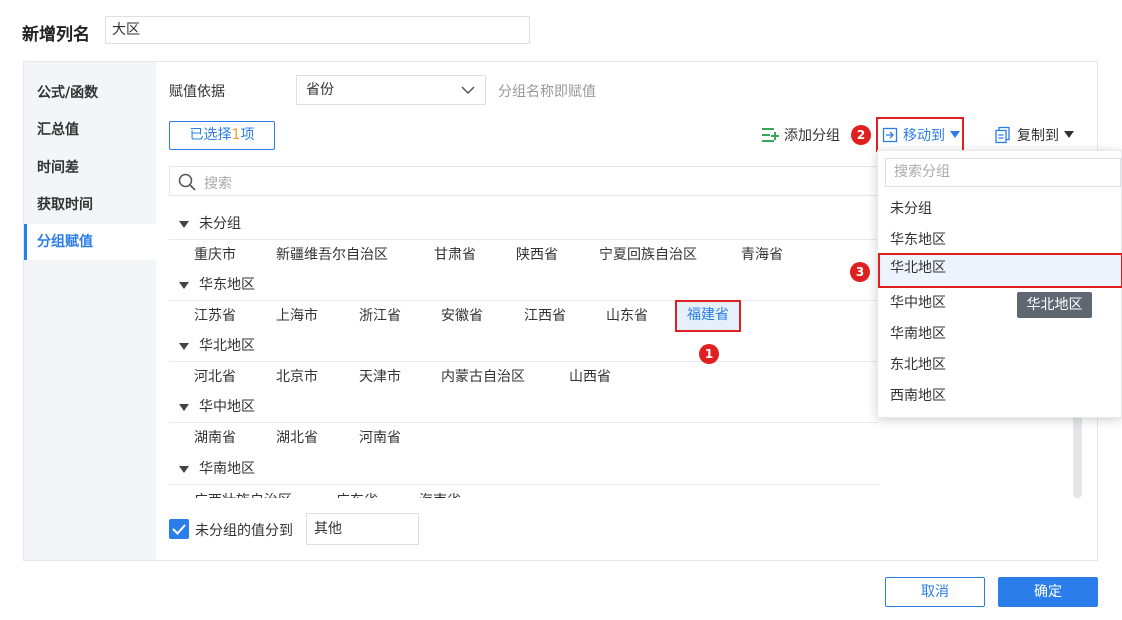 This screenshot has width=1122, height=620. I want to click on list-item: 浙江省, so click(380, 316).